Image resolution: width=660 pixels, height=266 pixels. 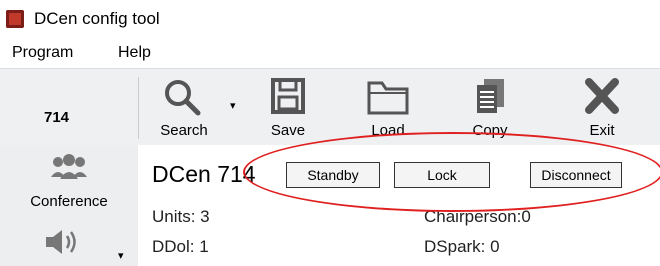 I want to click on exit-button: Exit, so click(x=602, y=106).